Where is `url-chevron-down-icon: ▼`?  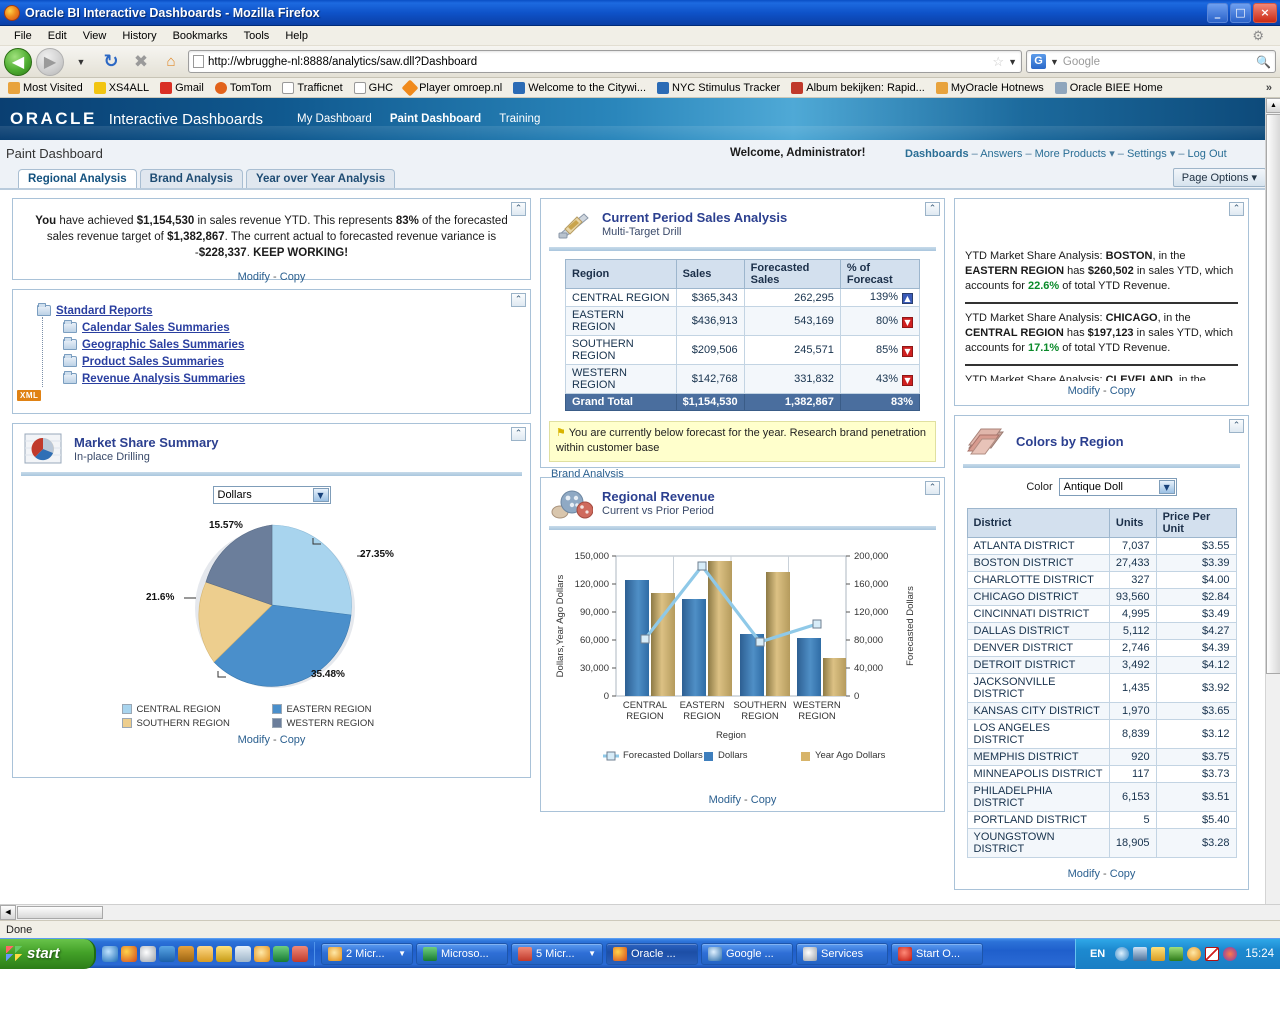 url-chevron-down-icon: ▼ is located at coordinates (1012, 62).